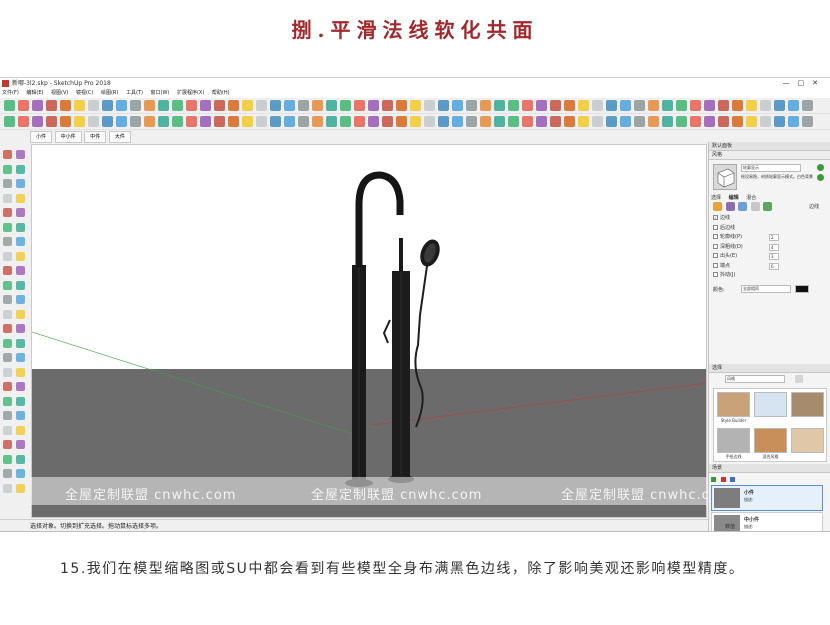 This screenshot has width=830, height=625. What do you see at coordinates (753, 238) in the screenshot?
I see `edge-option: 轮廓线(P) 2` at bounding box center [753, 238].